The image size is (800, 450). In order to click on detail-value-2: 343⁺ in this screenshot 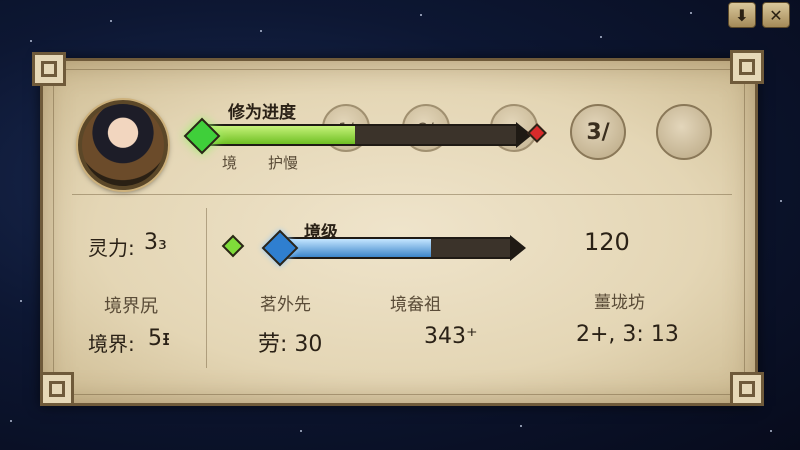, I will do `click(451, 336)`.